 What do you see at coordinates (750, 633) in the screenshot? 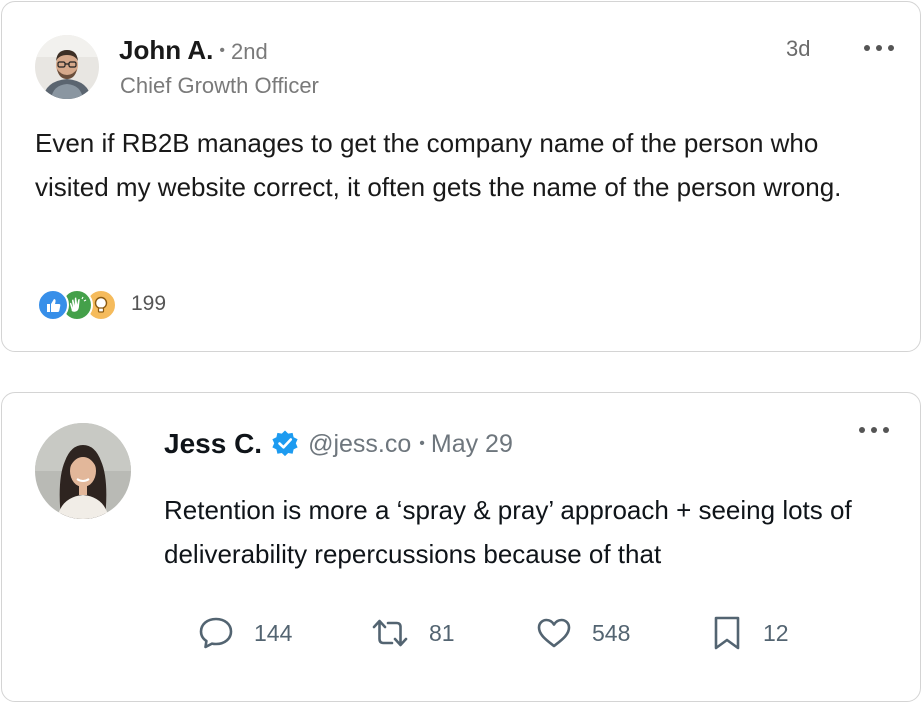
I see `bookmark-button: 12` at bounding box center [750, 633].